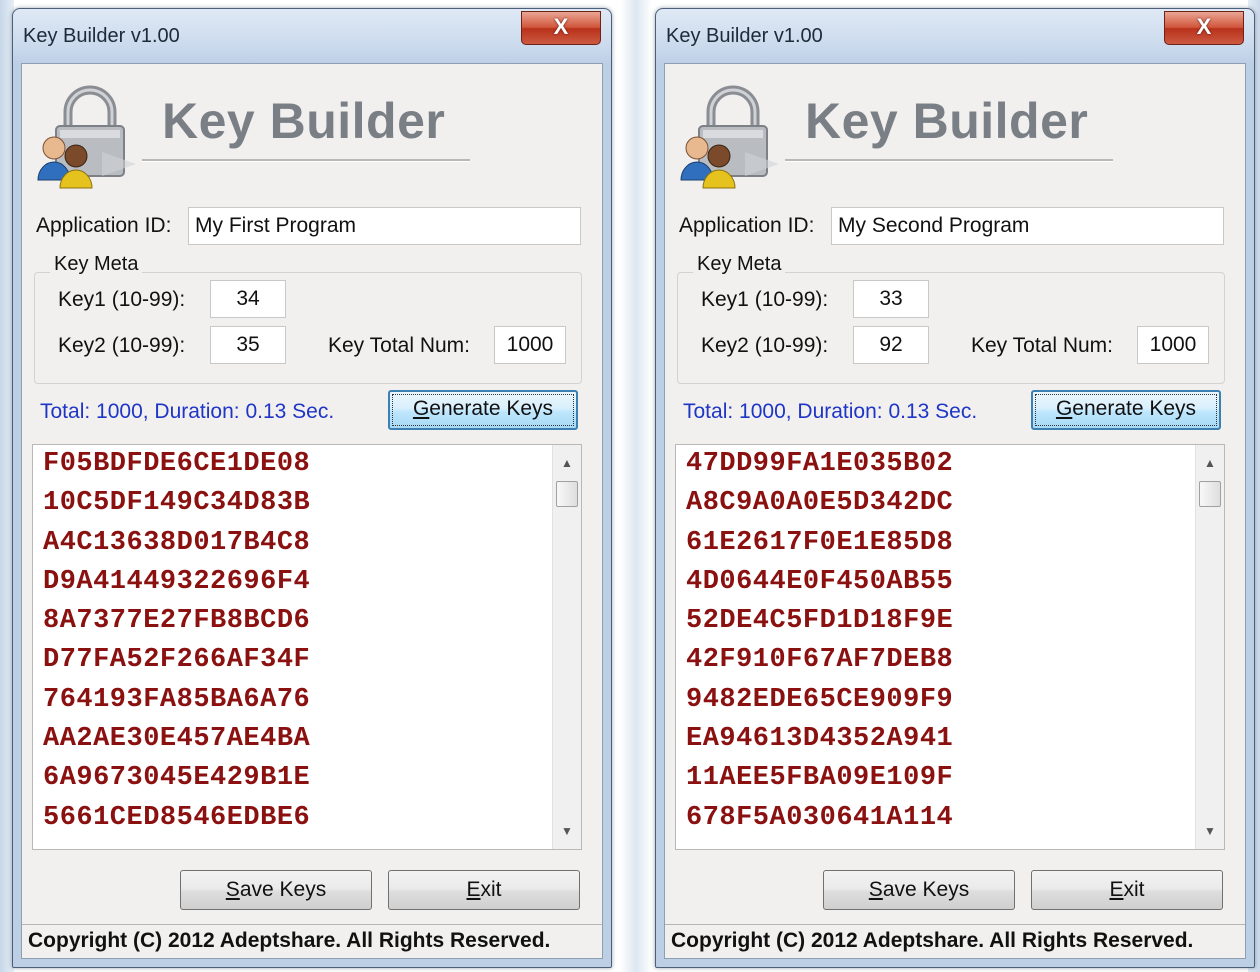  I want to click on key-list-item: F05BDFDE6CE1DE08, so click(307, 464).